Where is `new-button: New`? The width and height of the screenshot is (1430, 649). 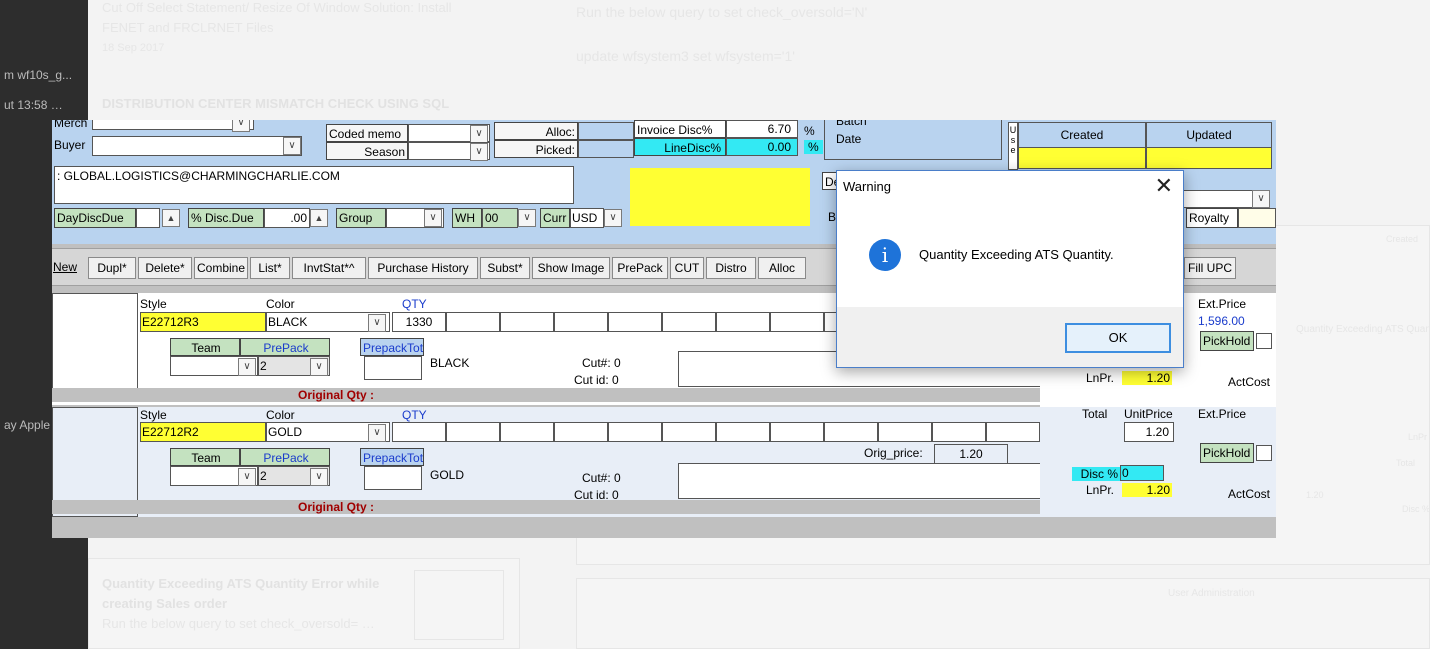 new-button: New is located at coordinates (67, 268).